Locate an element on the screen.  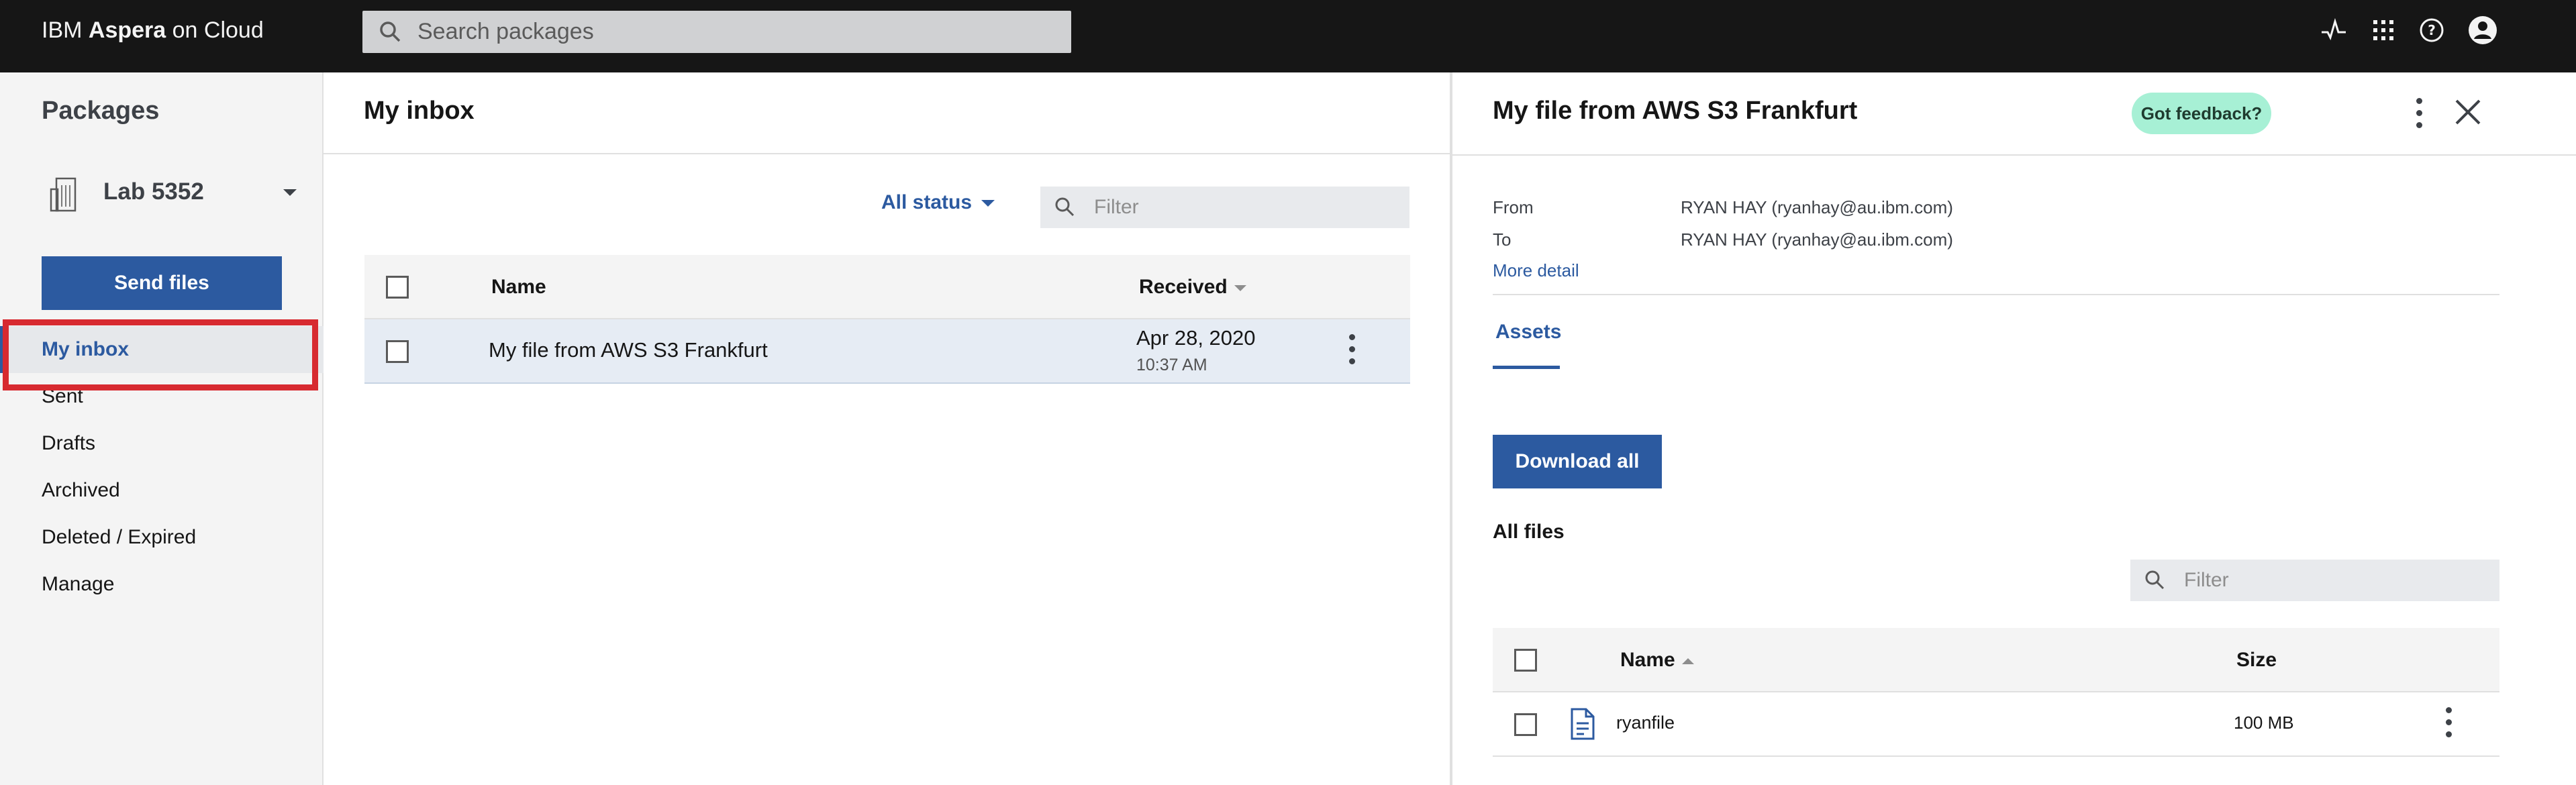
detail-overflow-menu-icon is located at coordinates (2420, 116).